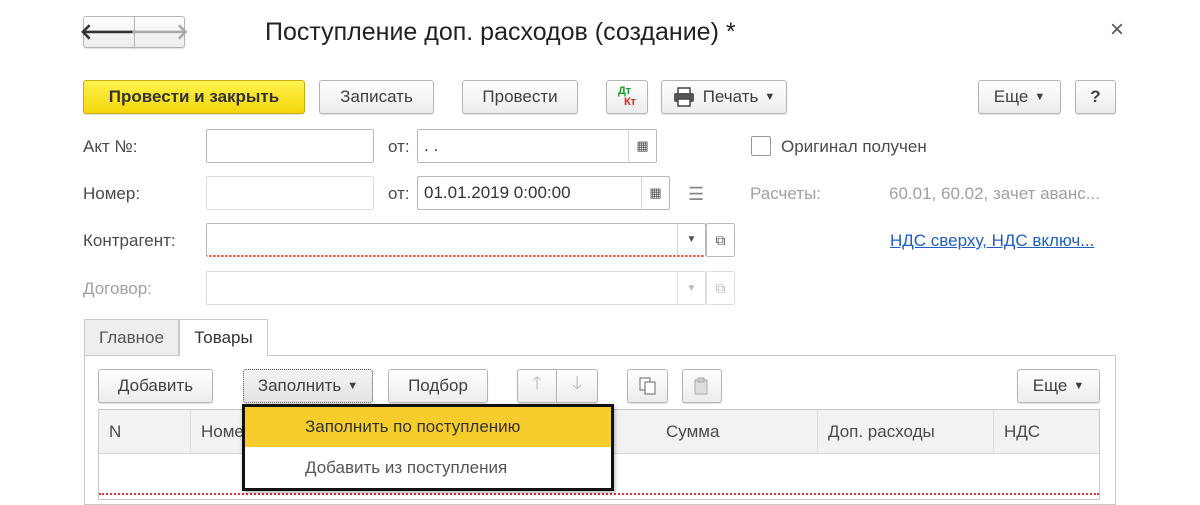  I want to click on original-received-checkbox, so click(761, 146).